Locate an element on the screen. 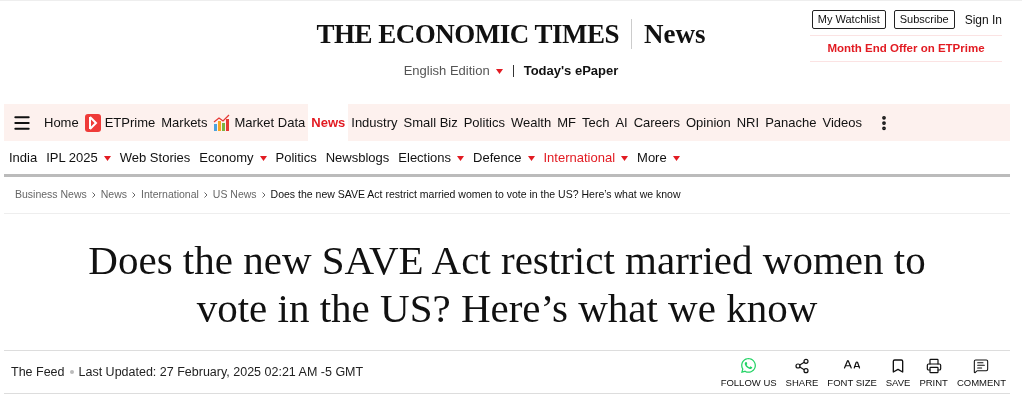 Image resolution: width=1022 pixels, height=400 pixels. nav-tab: Industry is located at coordinates (374, 122).